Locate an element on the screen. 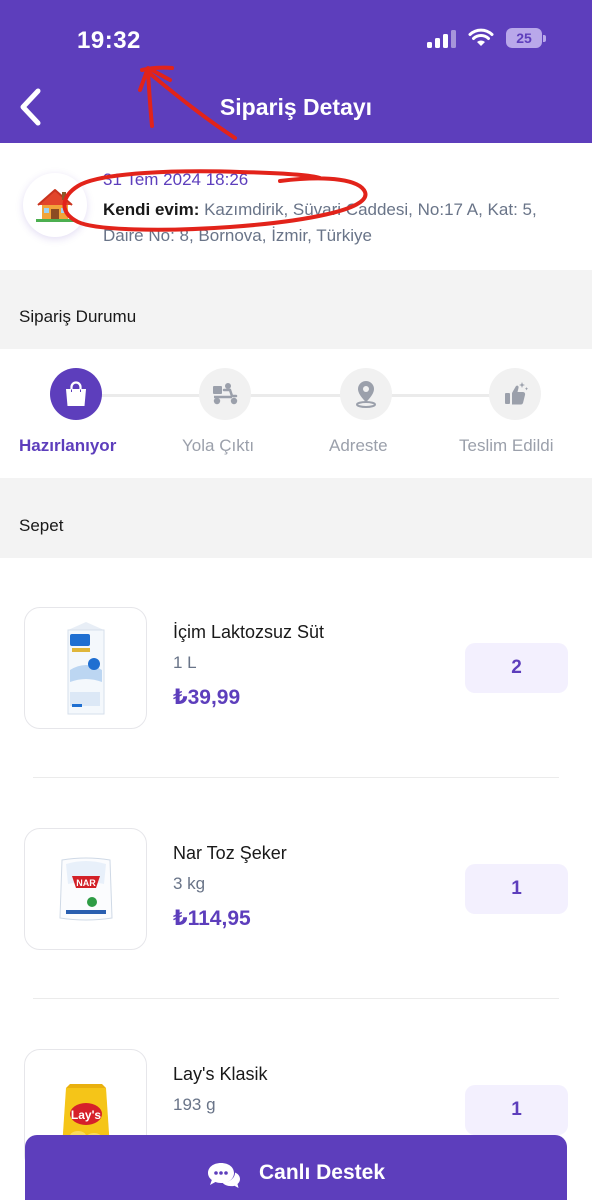 This screenshot has width=592, height=1200. battery-indicator: 25 is located at coordinates (526, 38).